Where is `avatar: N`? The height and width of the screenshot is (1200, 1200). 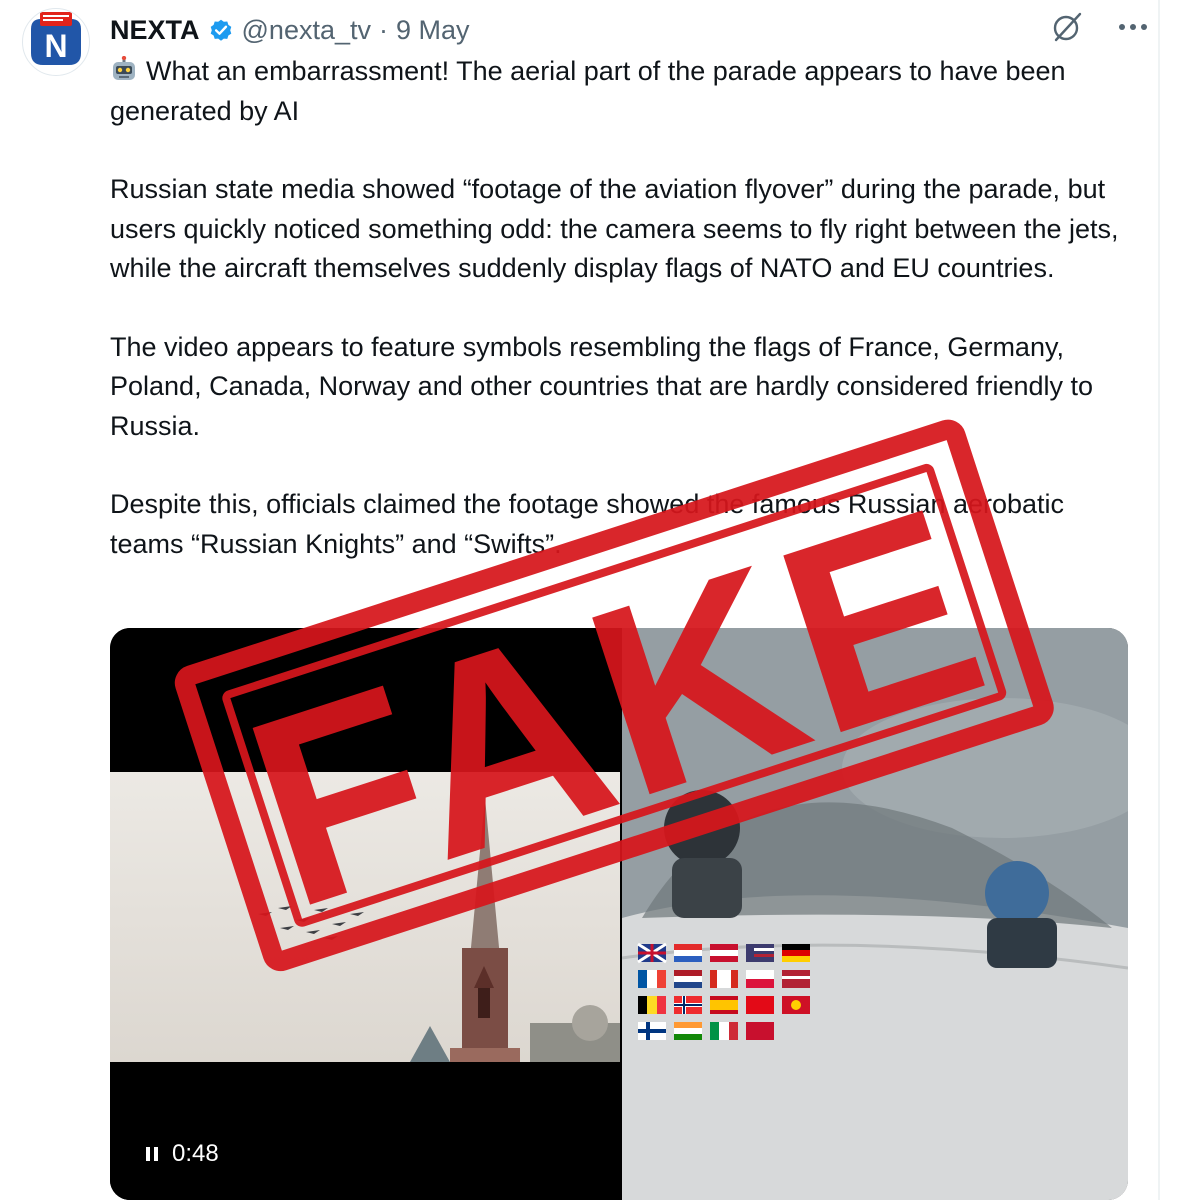 avatar: N is located at coordinates (56, 42).